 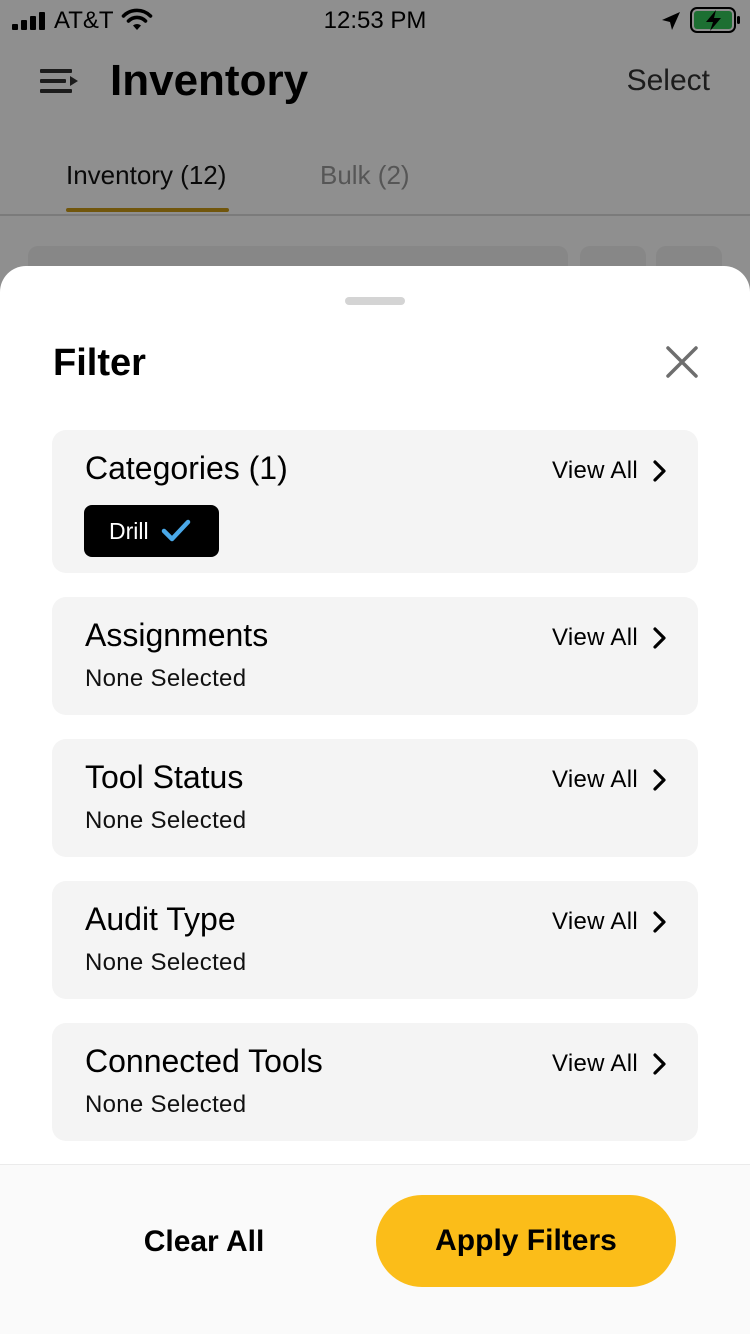 I want to click on section-title: Assignments, so click(x=177, y=635).